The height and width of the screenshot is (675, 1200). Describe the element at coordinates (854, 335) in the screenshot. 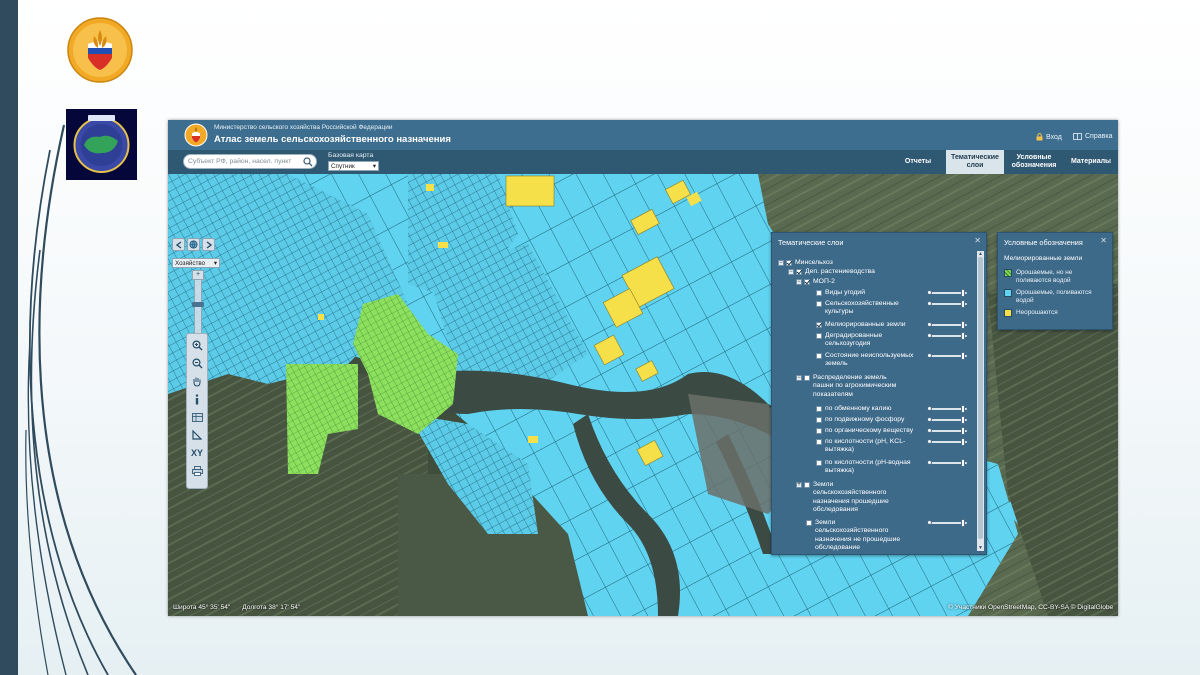

I see `layer-label: Деградированные` at that location.